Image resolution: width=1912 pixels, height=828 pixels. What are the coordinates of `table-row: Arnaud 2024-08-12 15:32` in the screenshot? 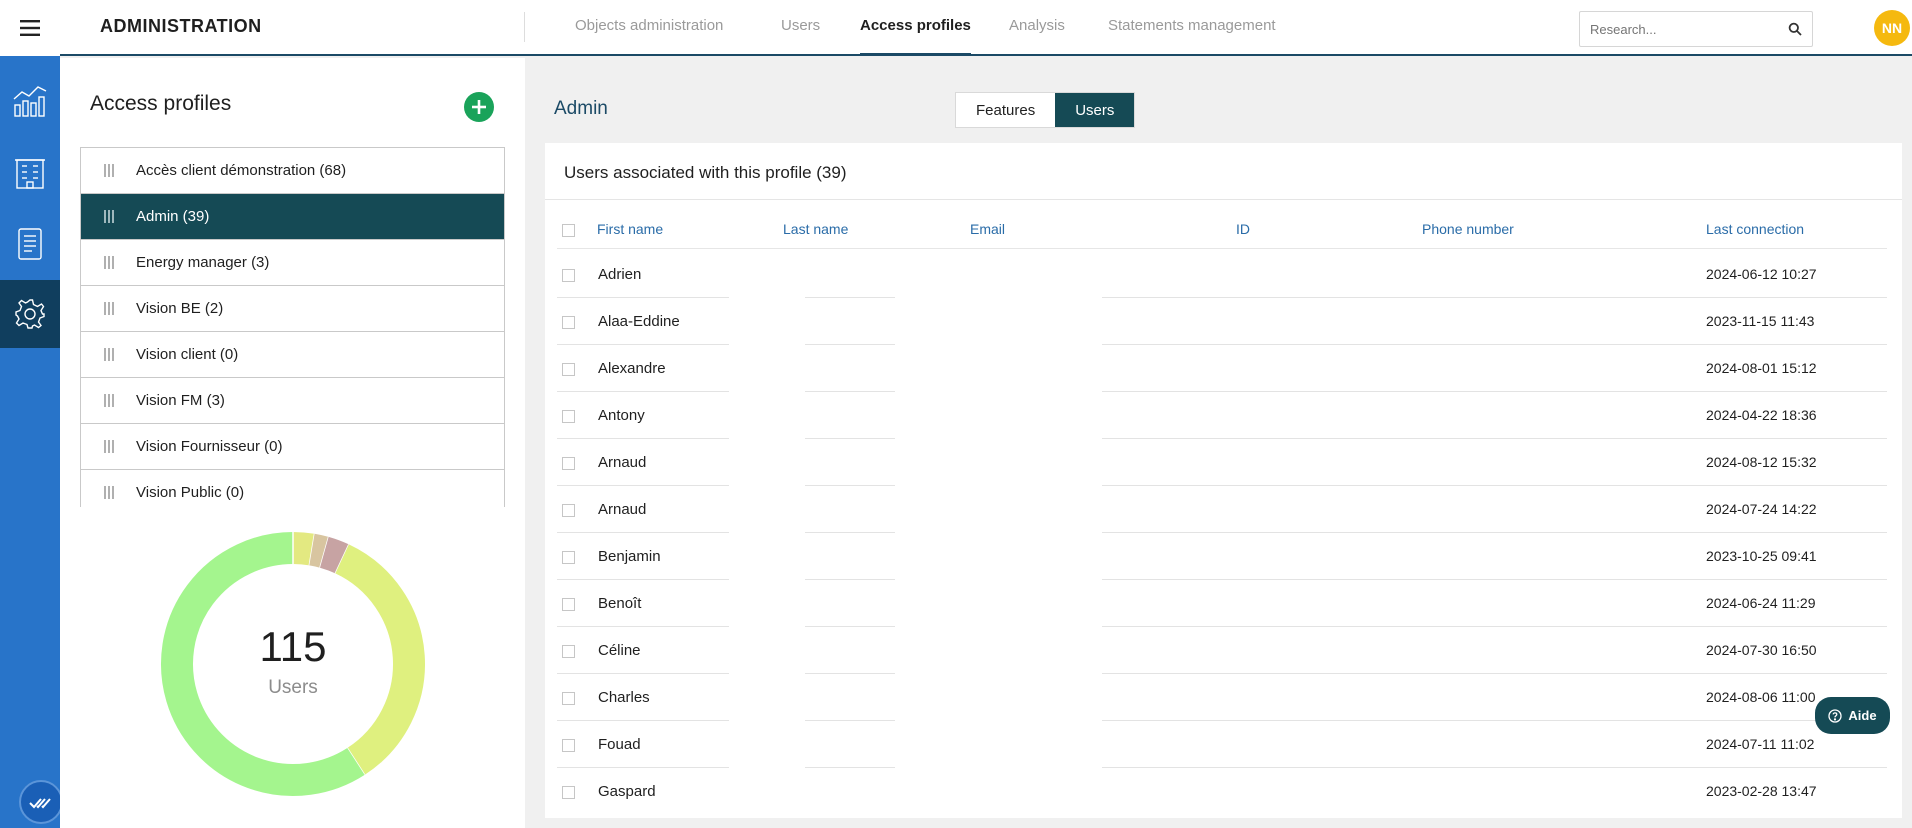 It's located at (1223, 462).